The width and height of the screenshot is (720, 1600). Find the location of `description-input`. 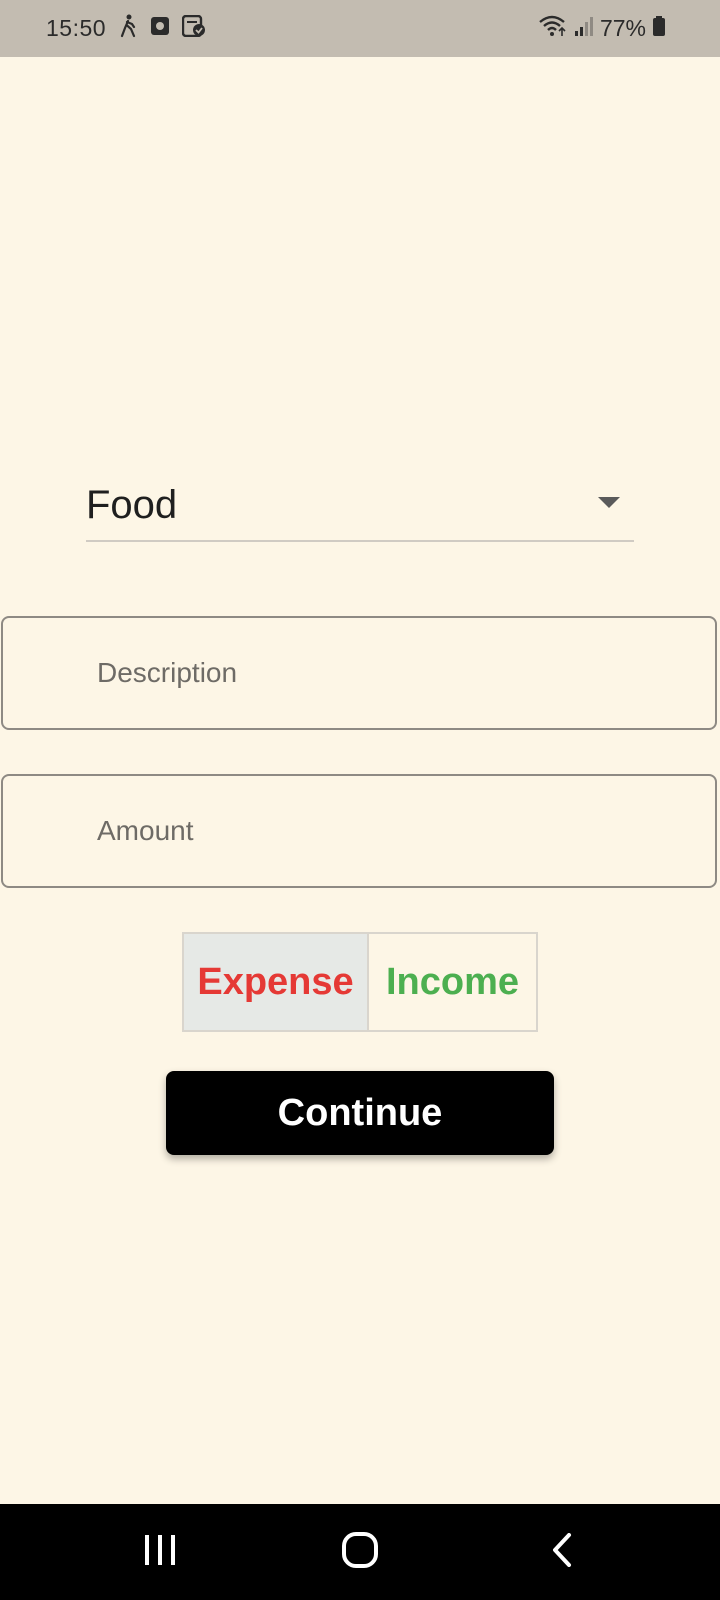

description-input is located at coordinates (359, 673).